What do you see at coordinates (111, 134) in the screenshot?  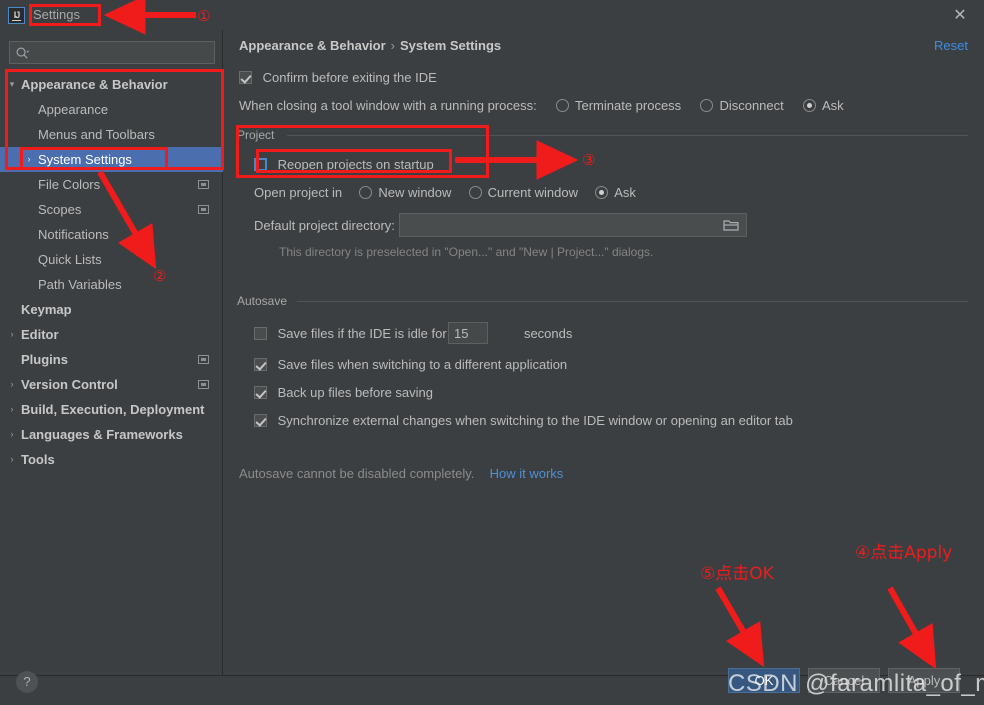 I see `sidebar-item-menus-and-toolbars: Menus and Toolbars` at bounding box center [111, 134].